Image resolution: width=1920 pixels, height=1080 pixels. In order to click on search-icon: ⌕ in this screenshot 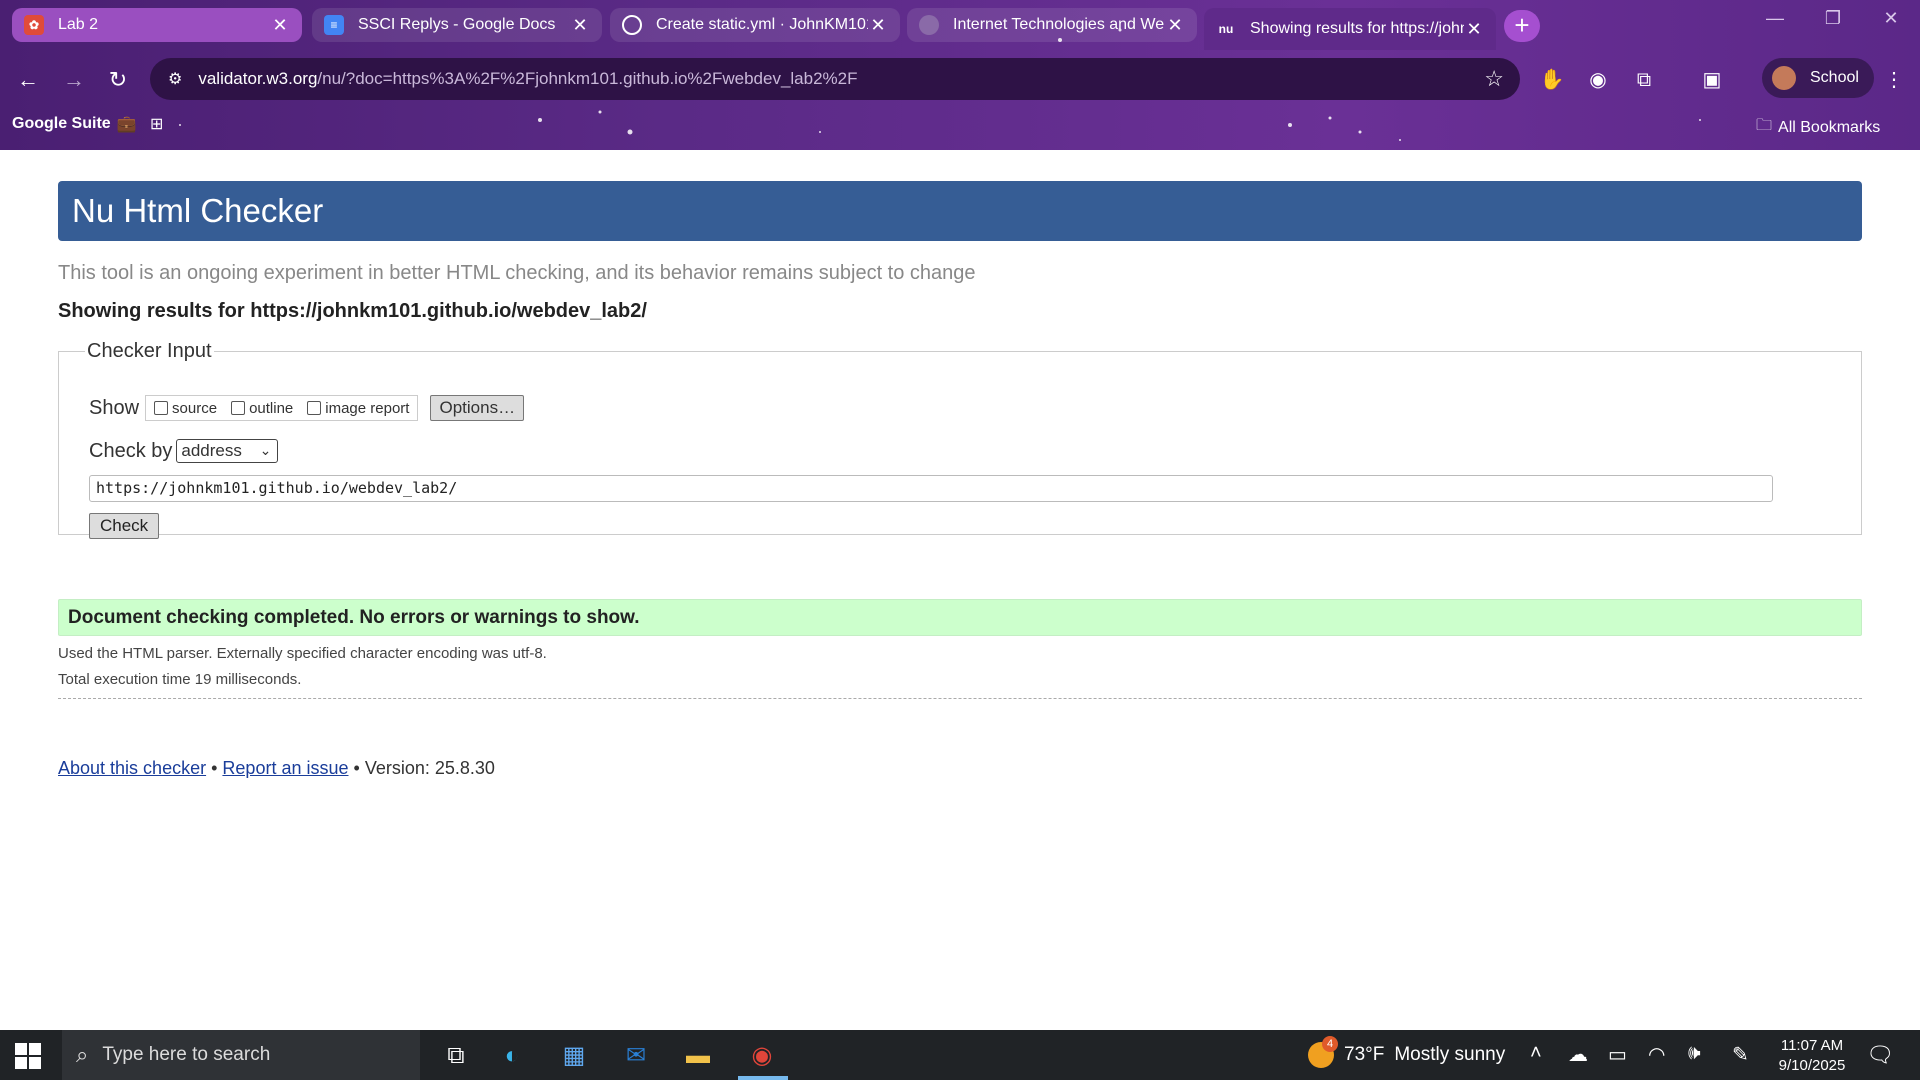, I will do `click(82, 1054)`.